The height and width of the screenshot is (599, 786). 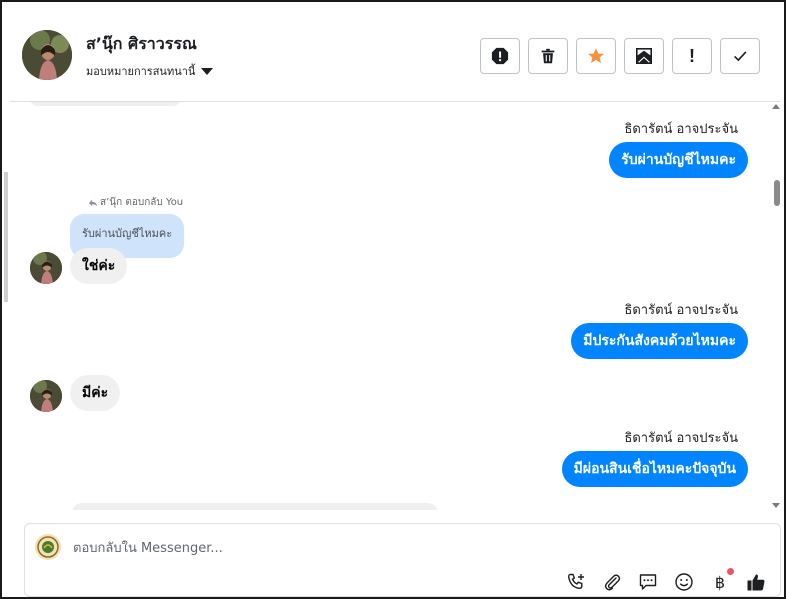 I want to click on scroll-up-arrow-icon, so click(x=776, y=106).